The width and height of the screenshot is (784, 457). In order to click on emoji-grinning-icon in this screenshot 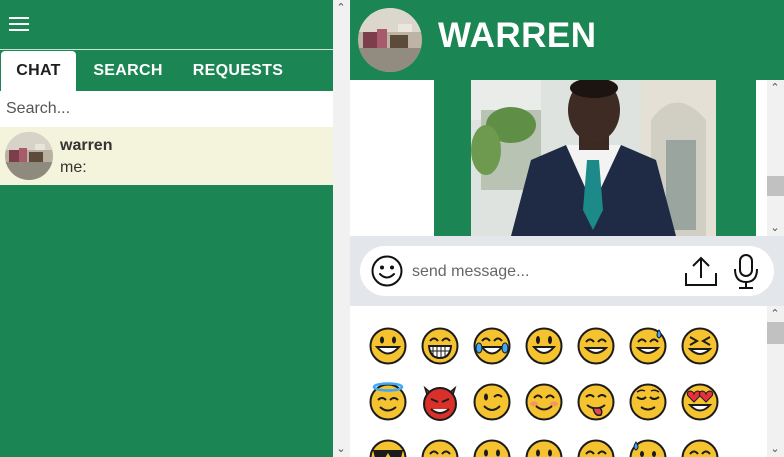, I will do `click(388, 346)`.